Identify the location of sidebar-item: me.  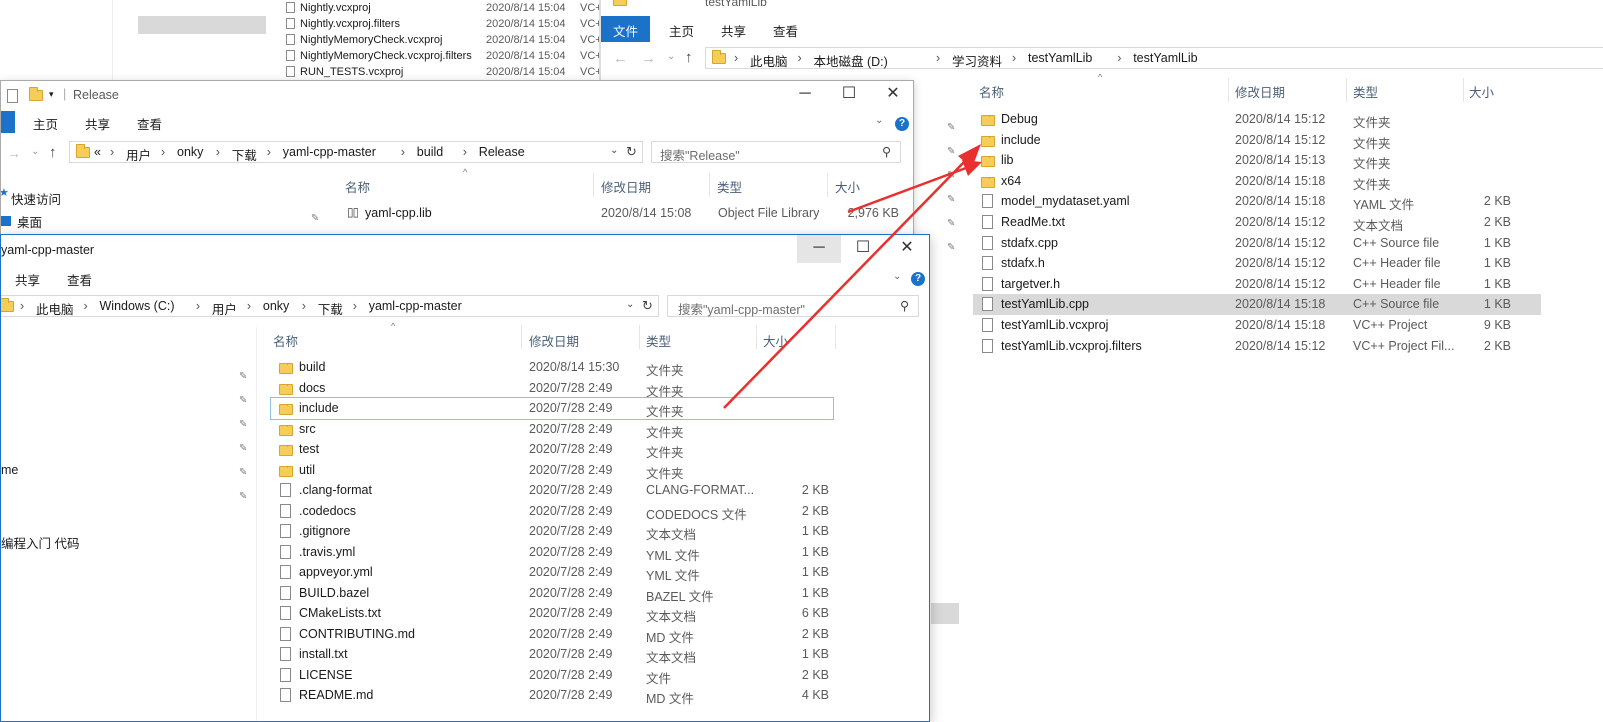
(9, 470).